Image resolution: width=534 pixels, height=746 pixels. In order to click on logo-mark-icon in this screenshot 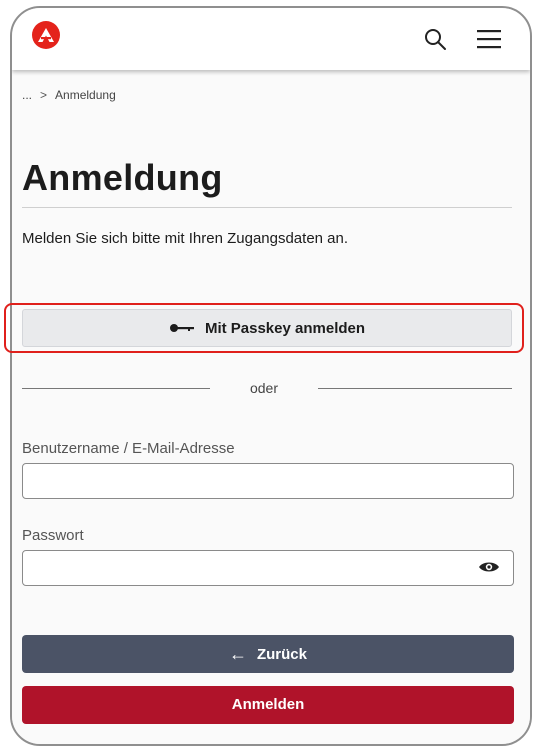, I will do `click(46, 35)`.